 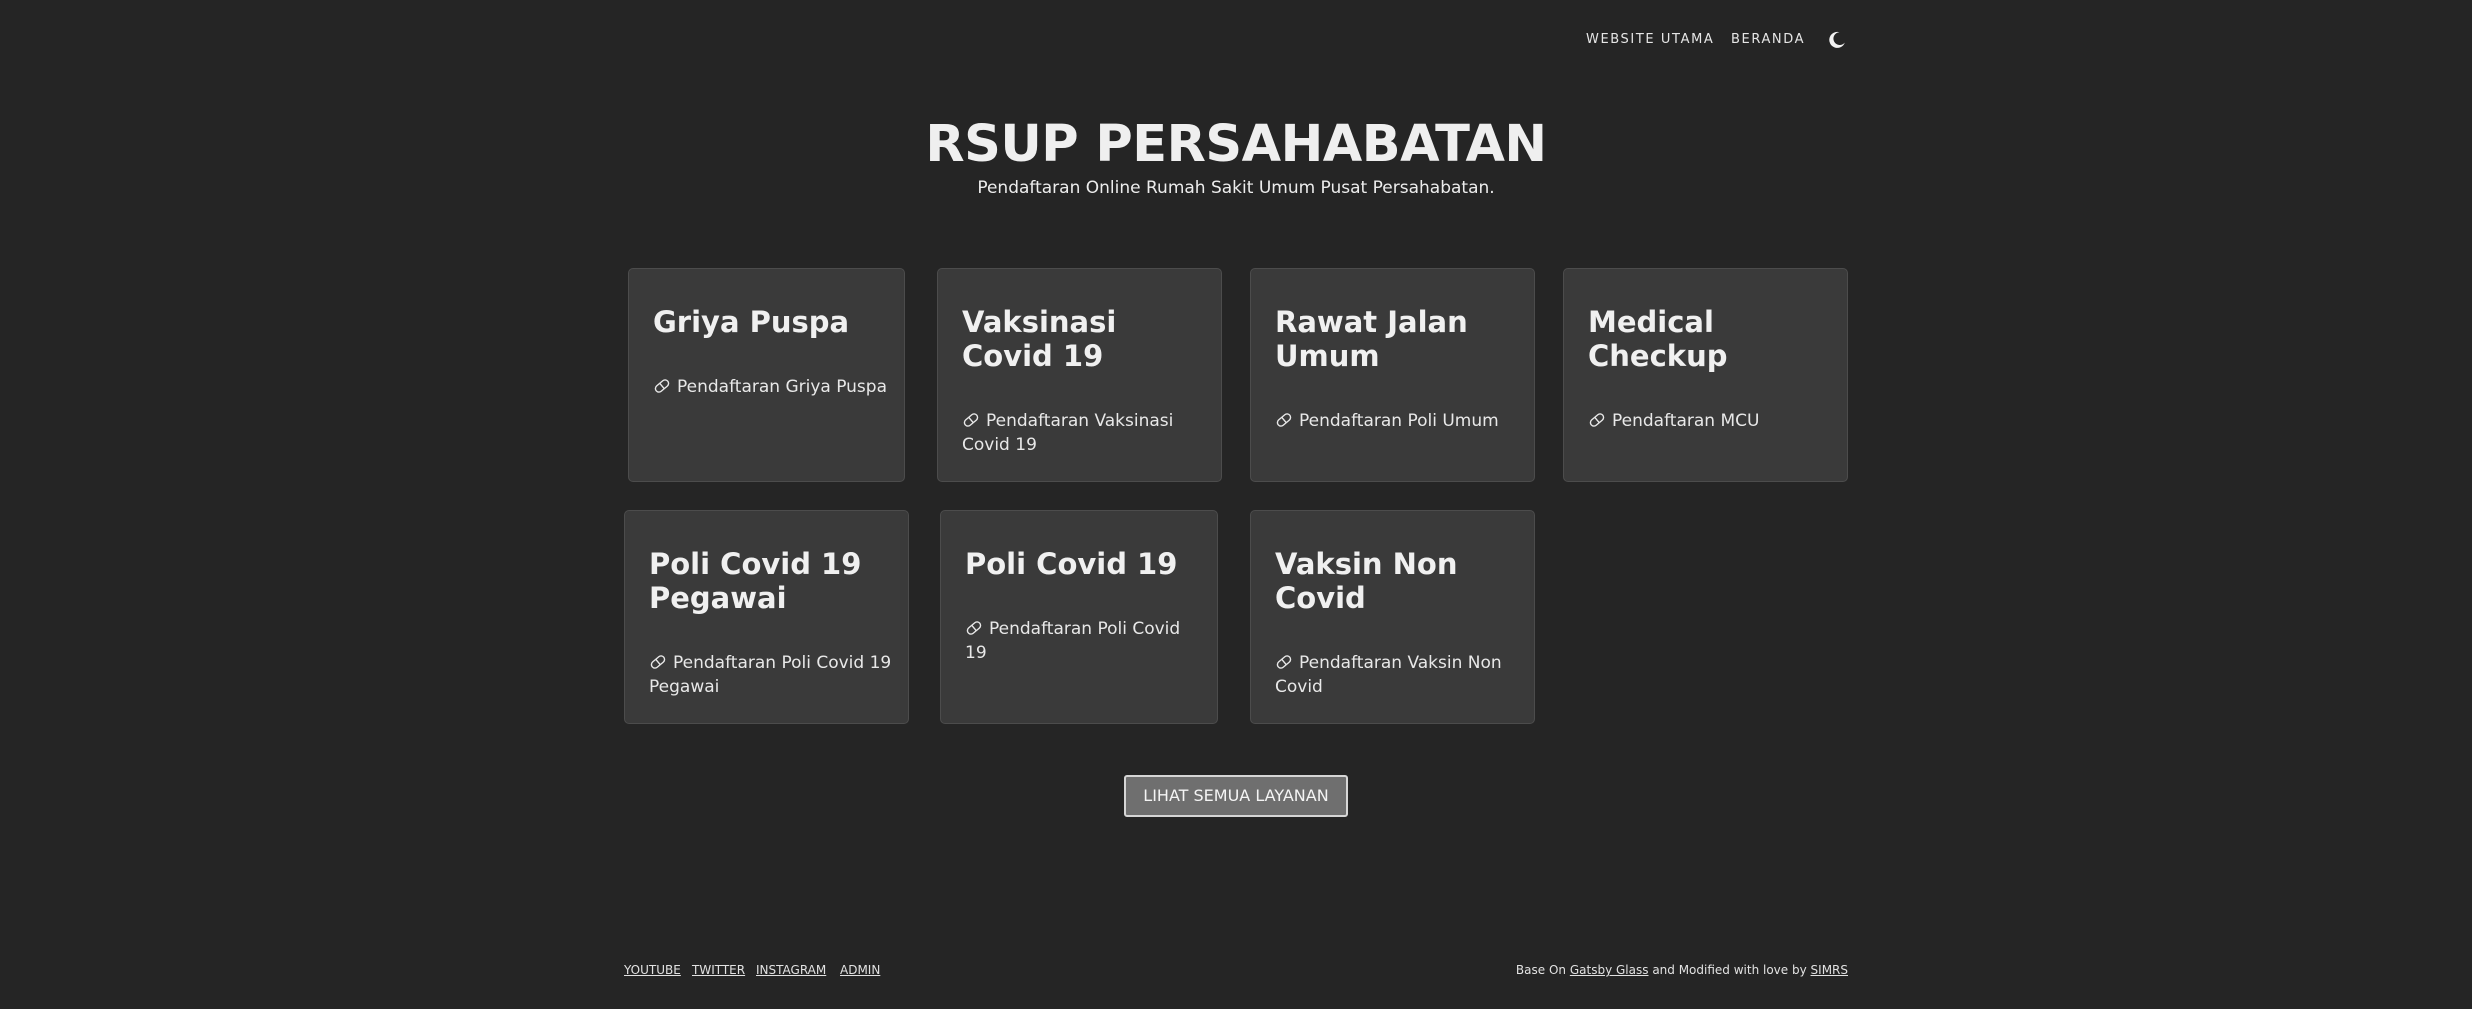 I want to click on card-link: Pendaftaran Griya Puspa, so click(x=772, y=387).